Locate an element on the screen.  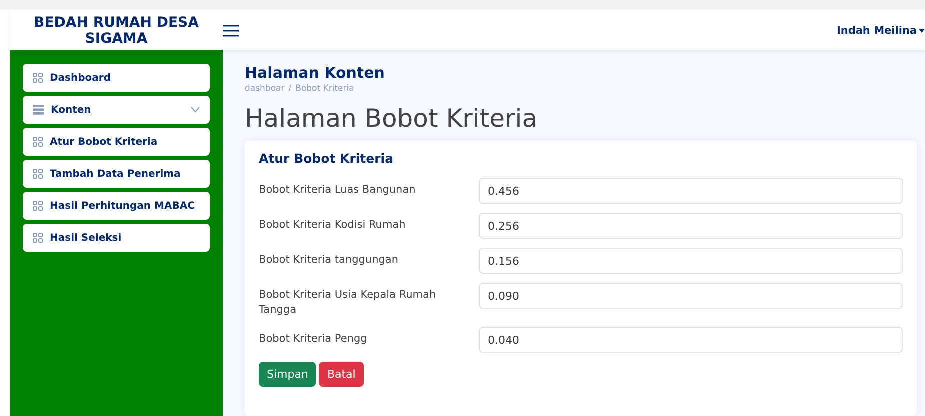
section-title: Halaman Konten is located at coordinates (315, 73).